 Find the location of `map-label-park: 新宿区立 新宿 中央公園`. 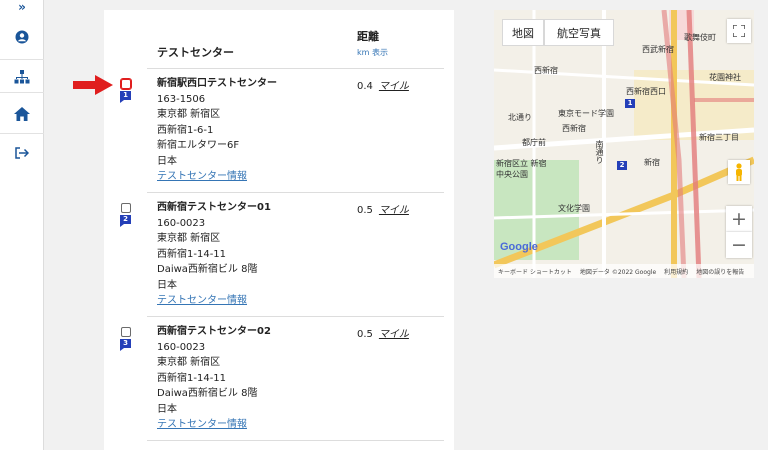

map-label-park: 新宿区立 新宿 中央公園 is located at coordinates (521, 169).